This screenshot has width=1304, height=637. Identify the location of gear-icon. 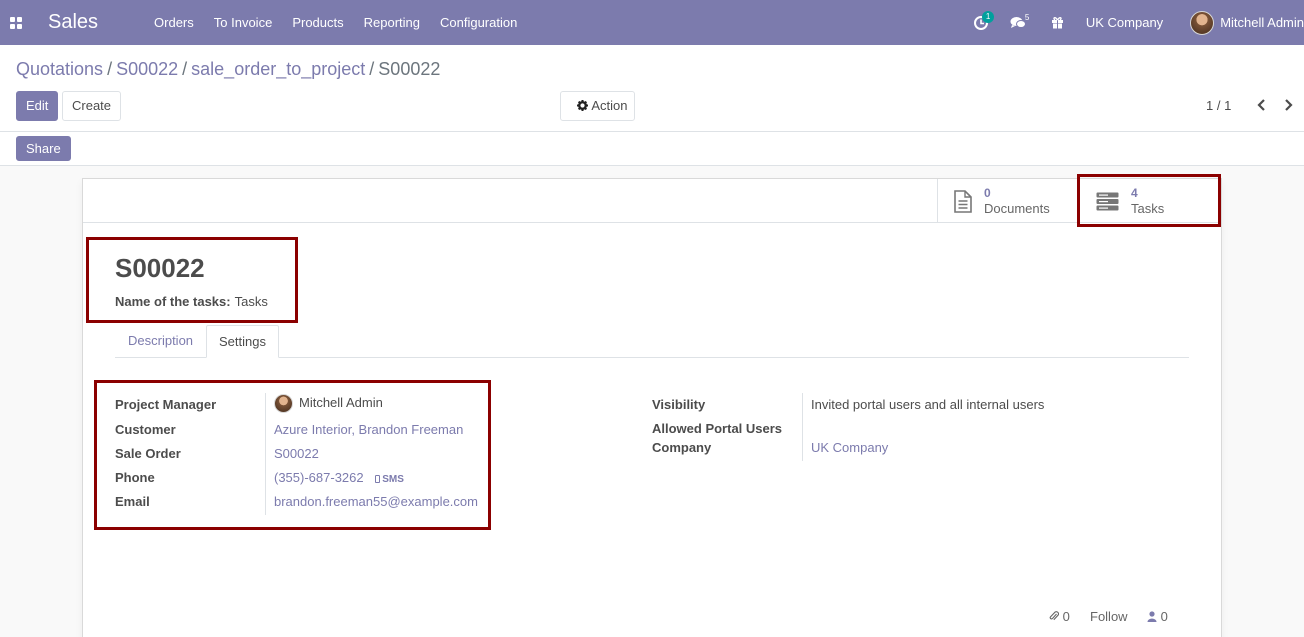
(583, 105).